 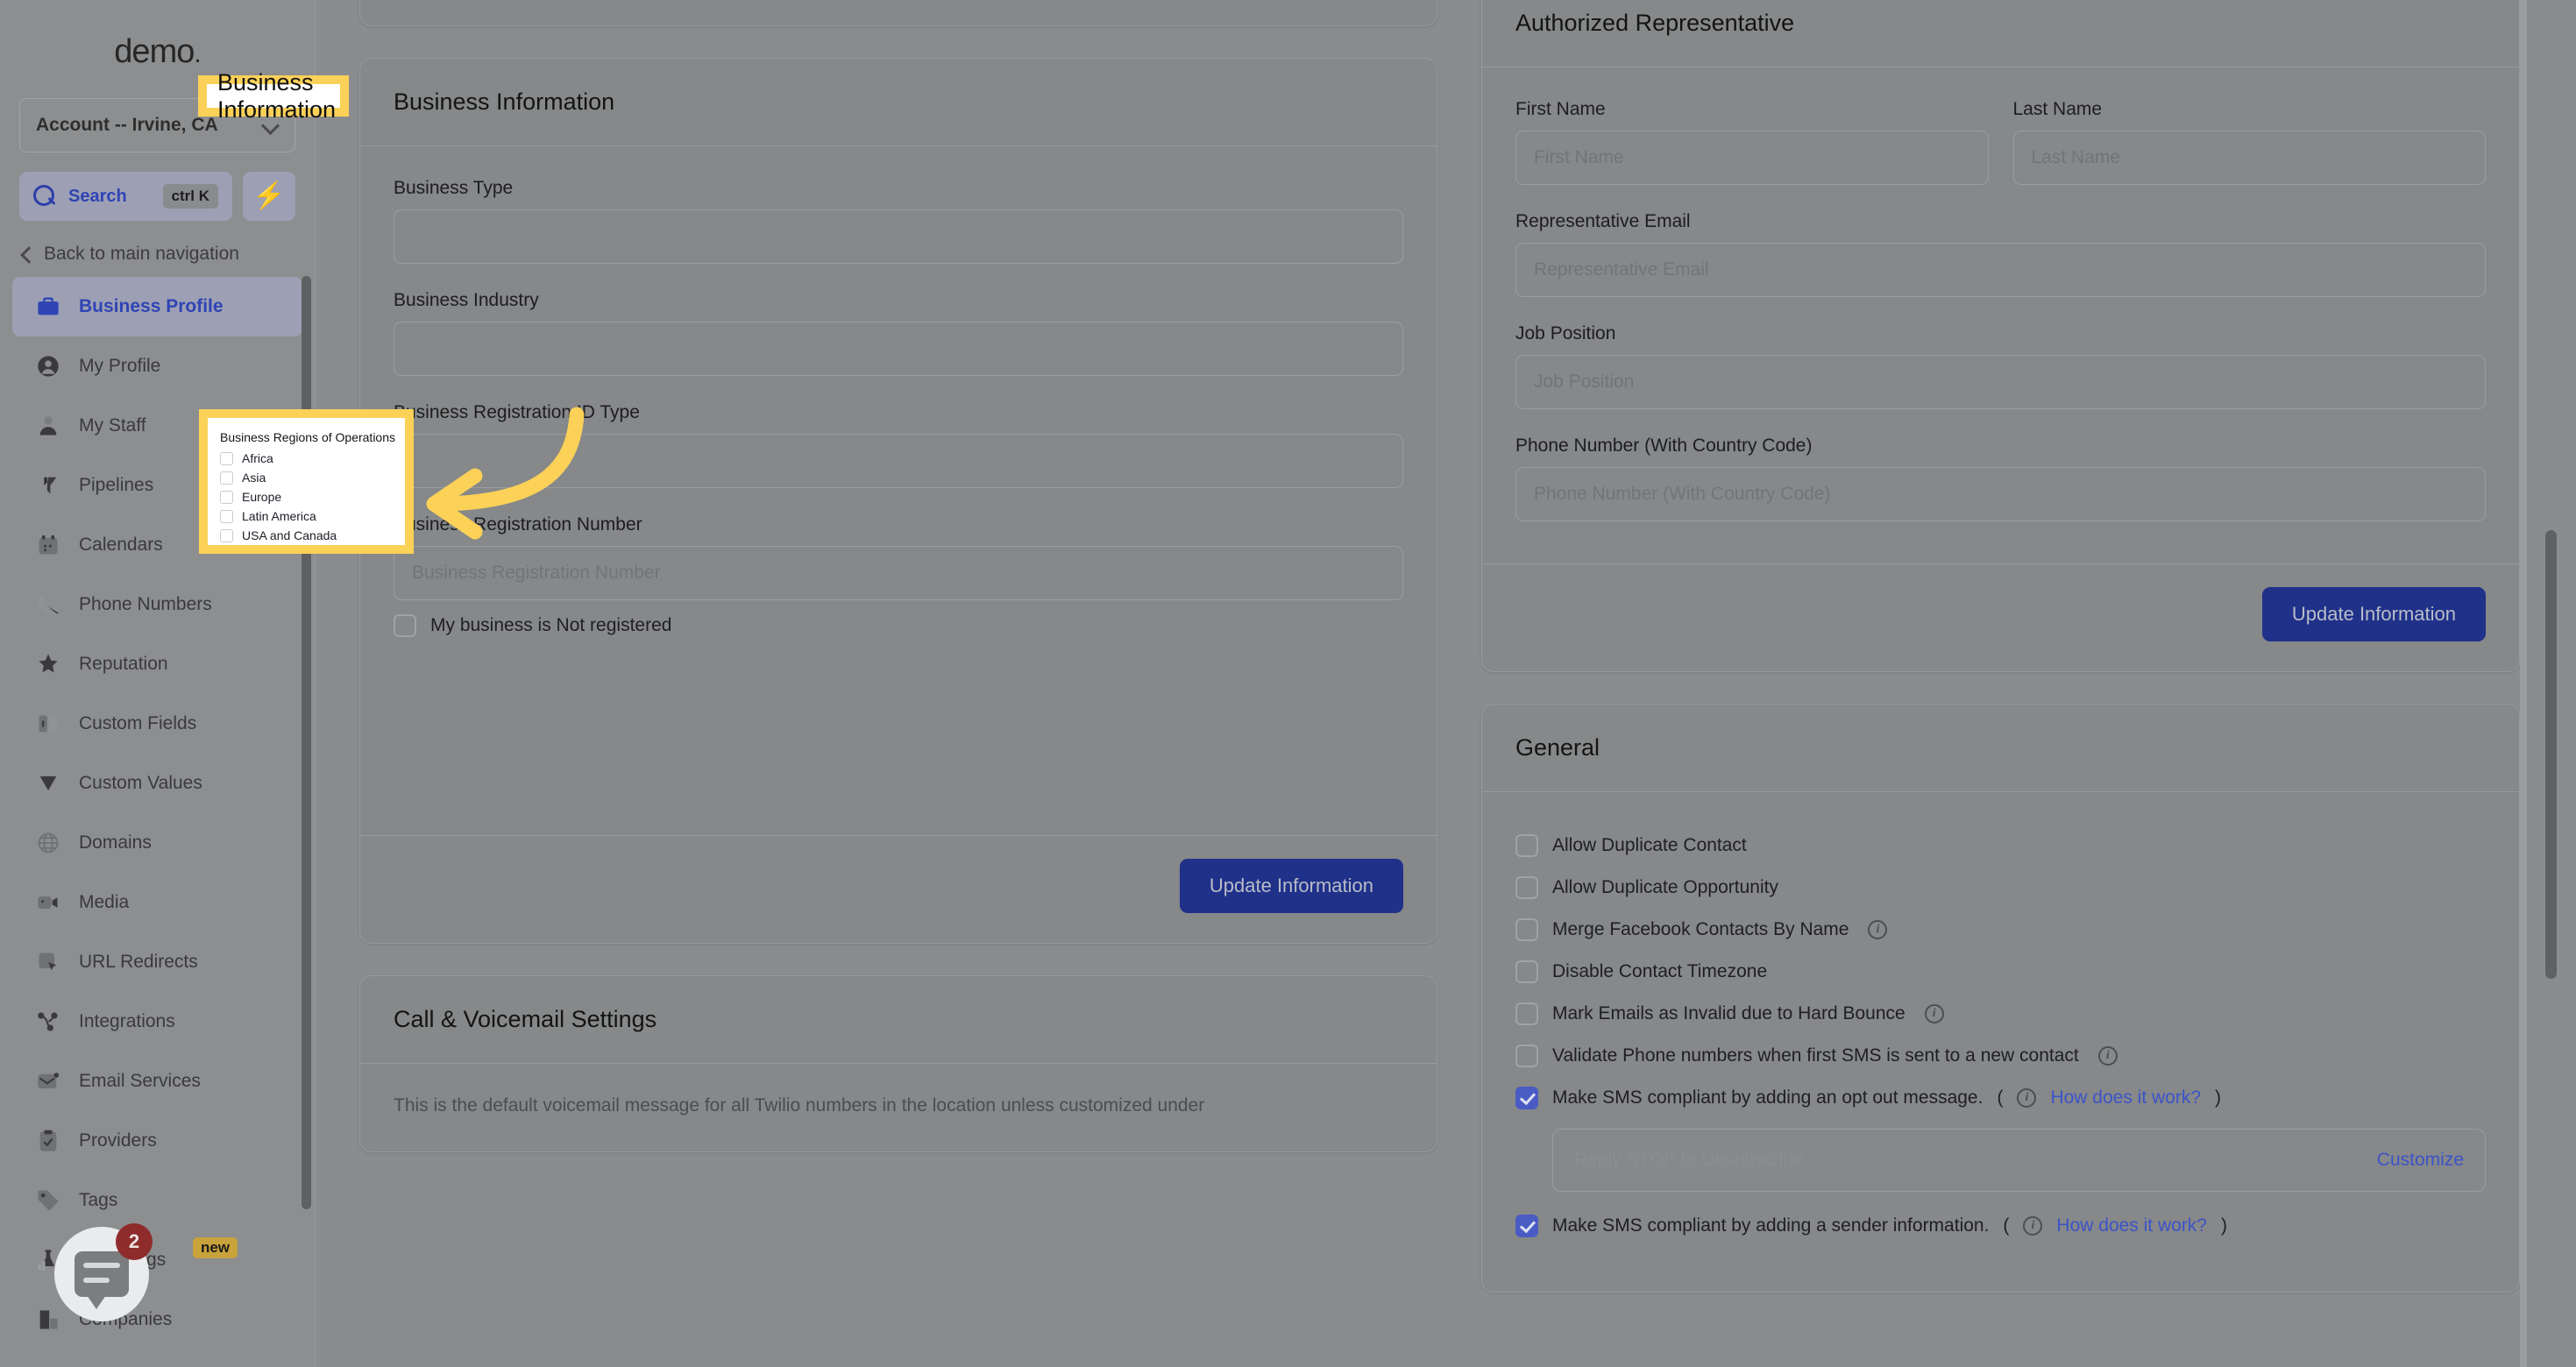 What do you see at coordinates (116, 485) in the screenshot?
I see `sidebar-item-label: Pipelines` at bounding box center [116, 485].